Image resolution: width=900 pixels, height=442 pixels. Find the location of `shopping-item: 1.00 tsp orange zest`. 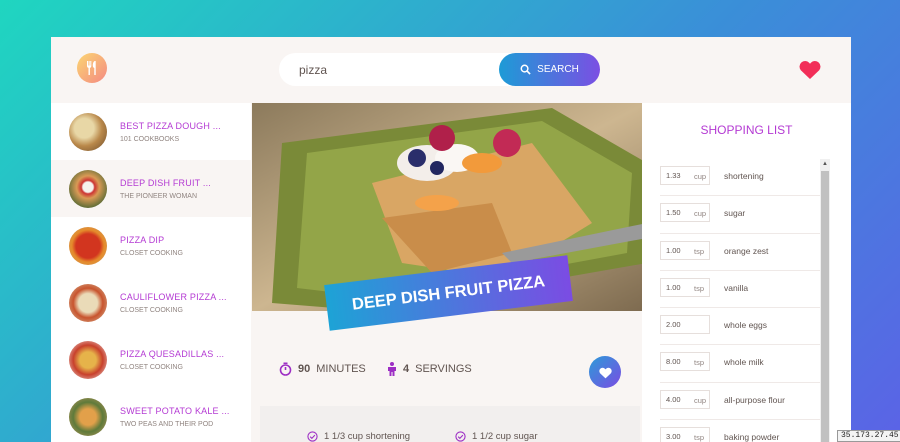

shopping-item: 1.00 tsp orange zest is located at coordinates (740, 252).